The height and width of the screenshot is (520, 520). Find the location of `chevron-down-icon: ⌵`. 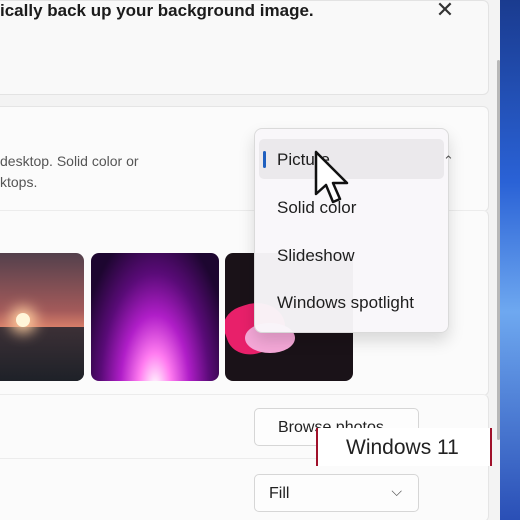

chevron-down-icon: ⌵ is located at coordinates (396, 491).